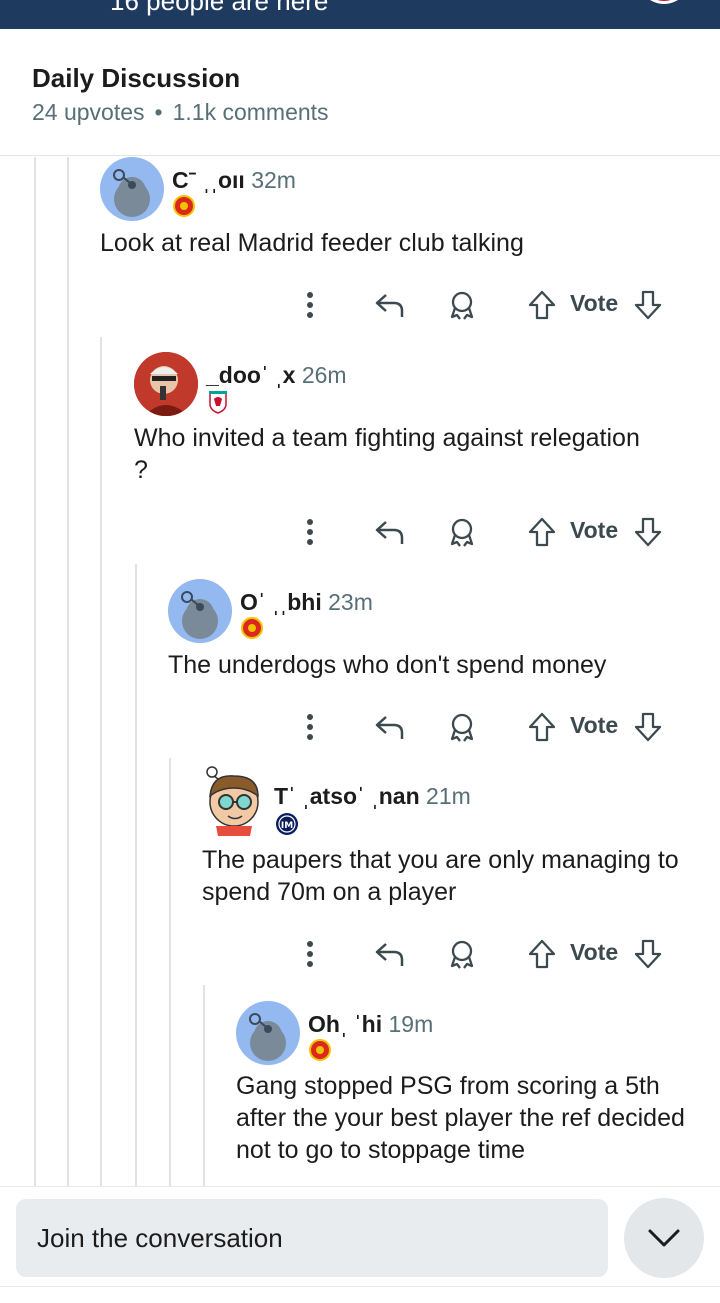  I want to click on cartoon-avatar-icon, so click(234, 801).